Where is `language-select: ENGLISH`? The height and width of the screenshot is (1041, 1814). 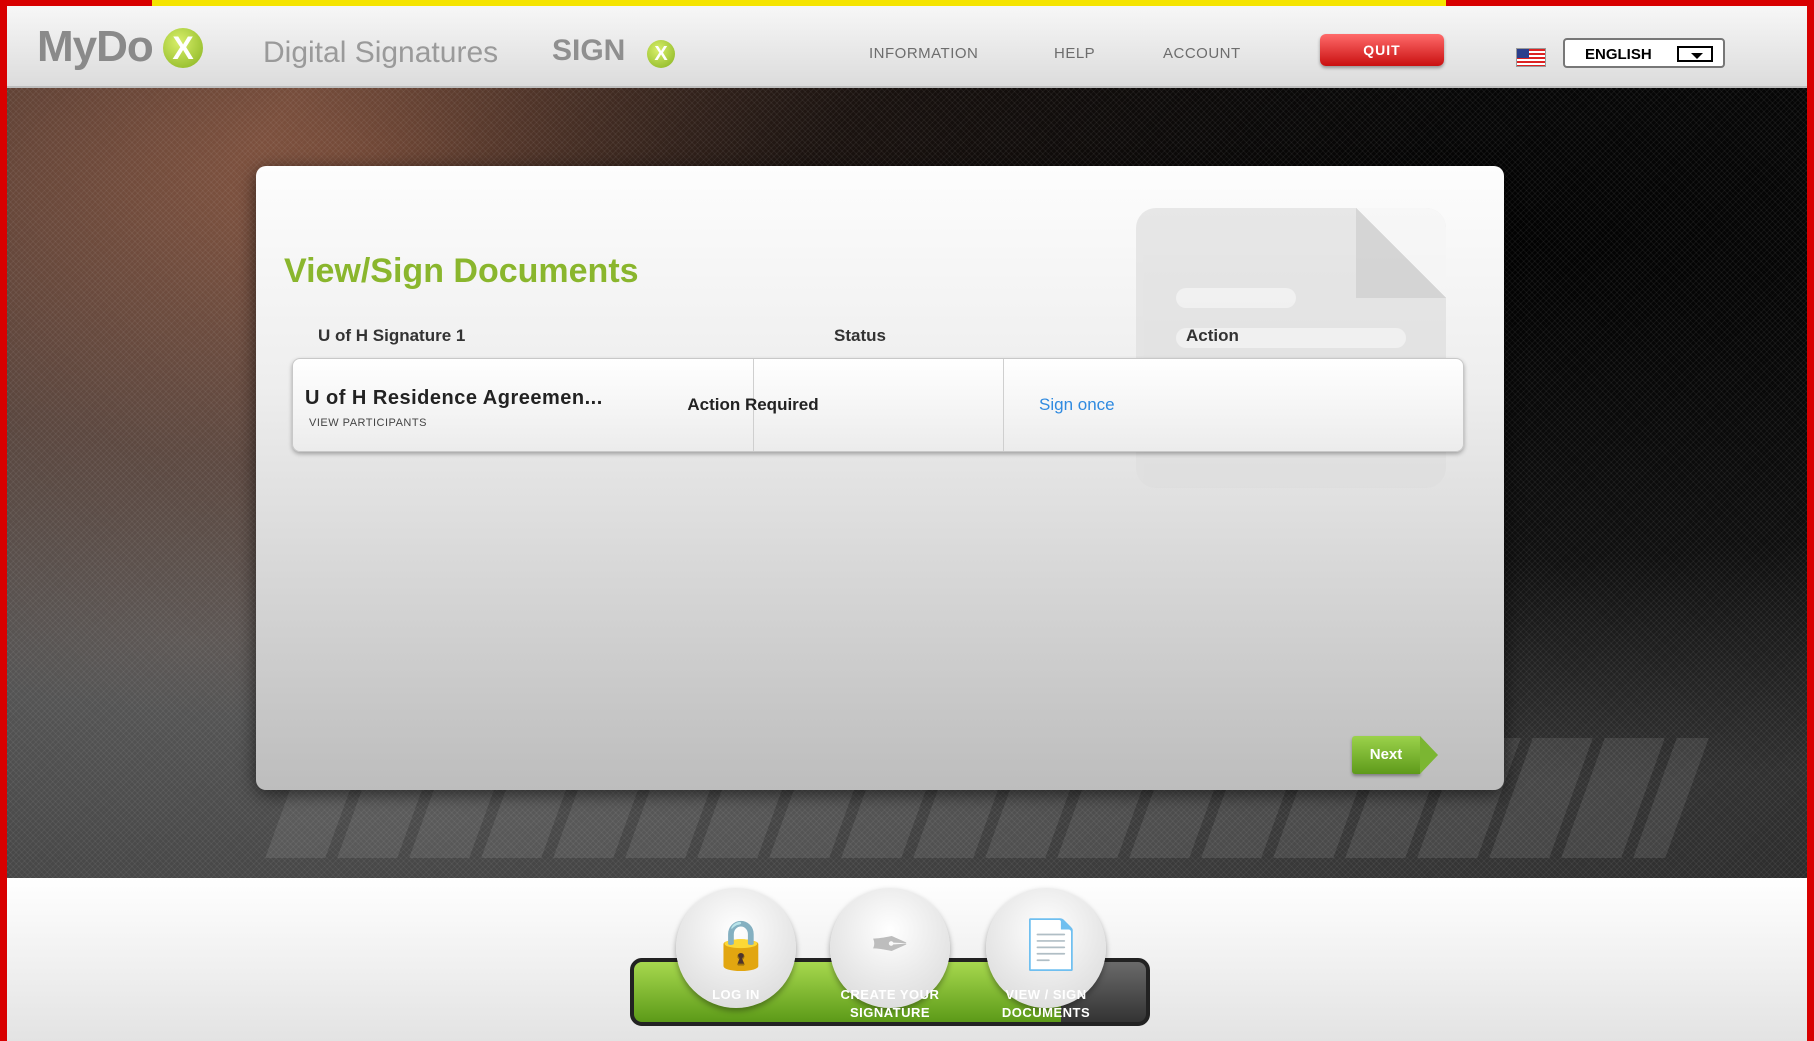 language-select: ENGLISH is located at coordinates (1644, 53).